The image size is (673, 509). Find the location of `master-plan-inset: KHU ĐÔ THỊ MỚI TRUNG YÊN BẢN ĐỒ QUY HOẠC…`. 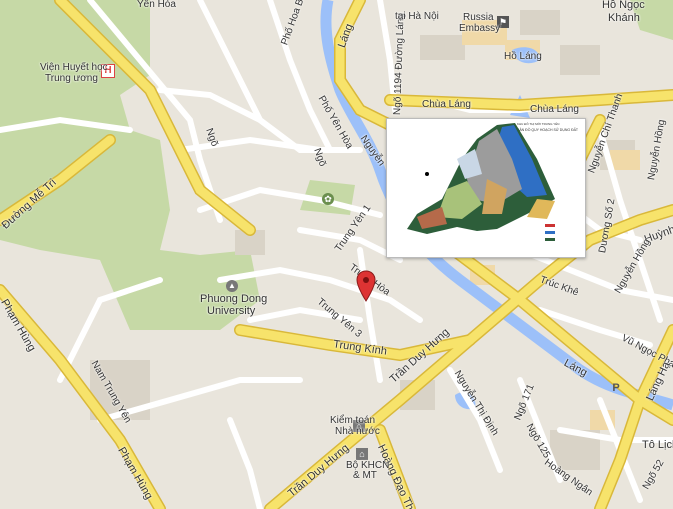

master-plan-inset: KHU ĐÔ THỊ MỚI TRUNG YÊN BẢN ĐỒ QUY HOẠC… is located at coordinates (486, 188).